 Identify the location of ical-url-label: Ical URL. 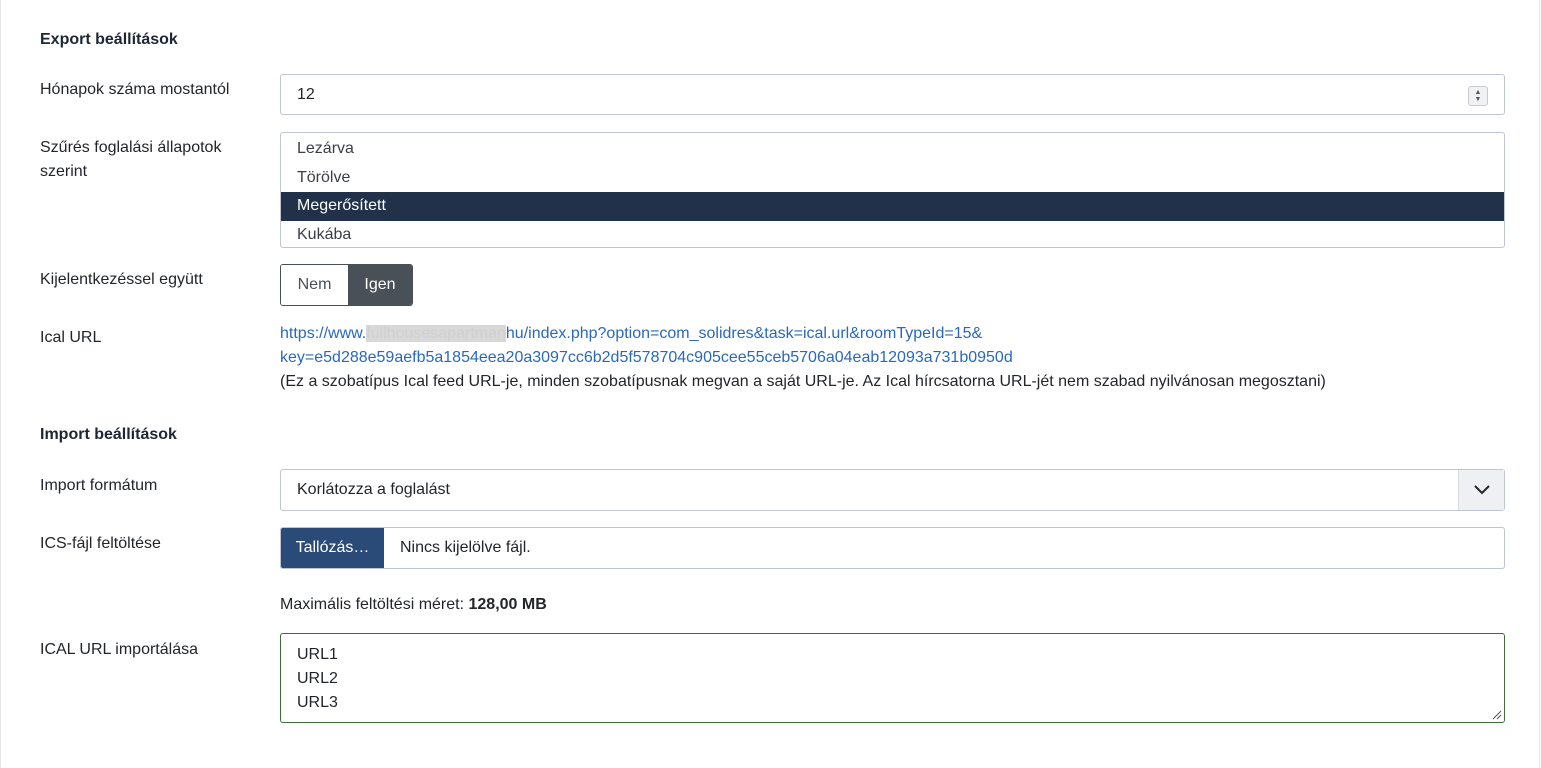
(71, 337).